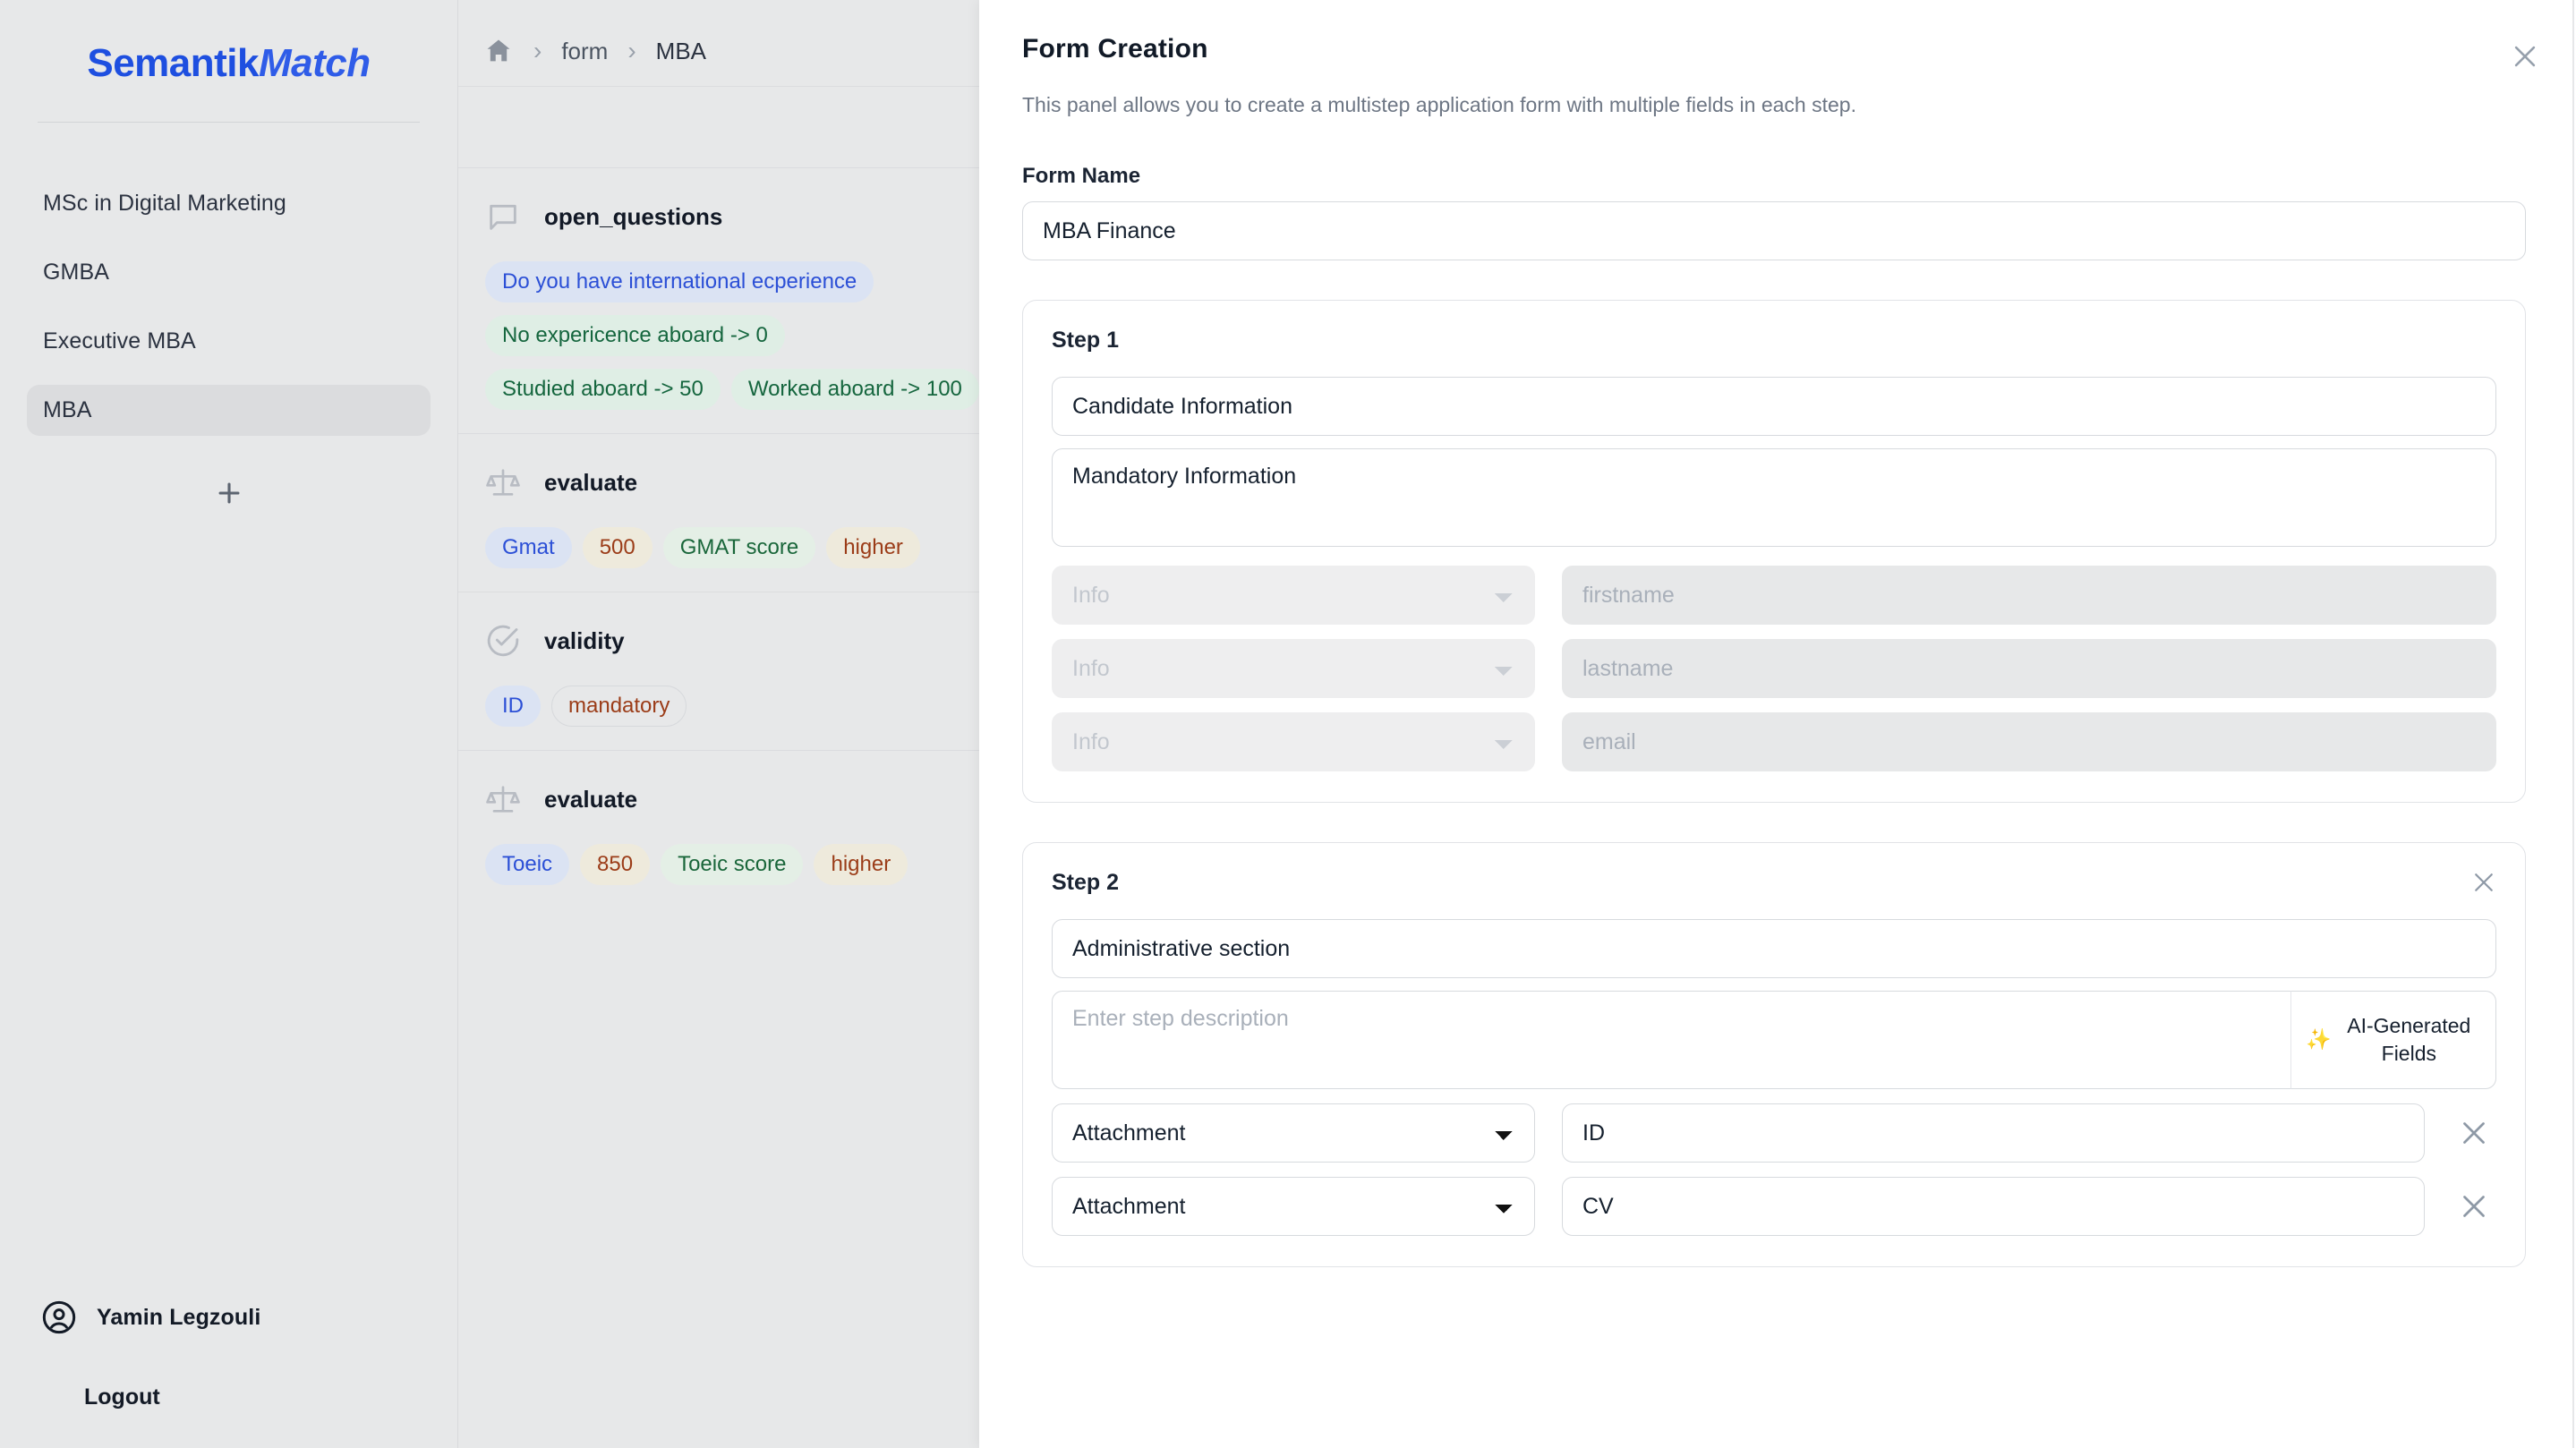 The image size is (2576, 1448). I want to click on chat-icon, so click(503, 216).